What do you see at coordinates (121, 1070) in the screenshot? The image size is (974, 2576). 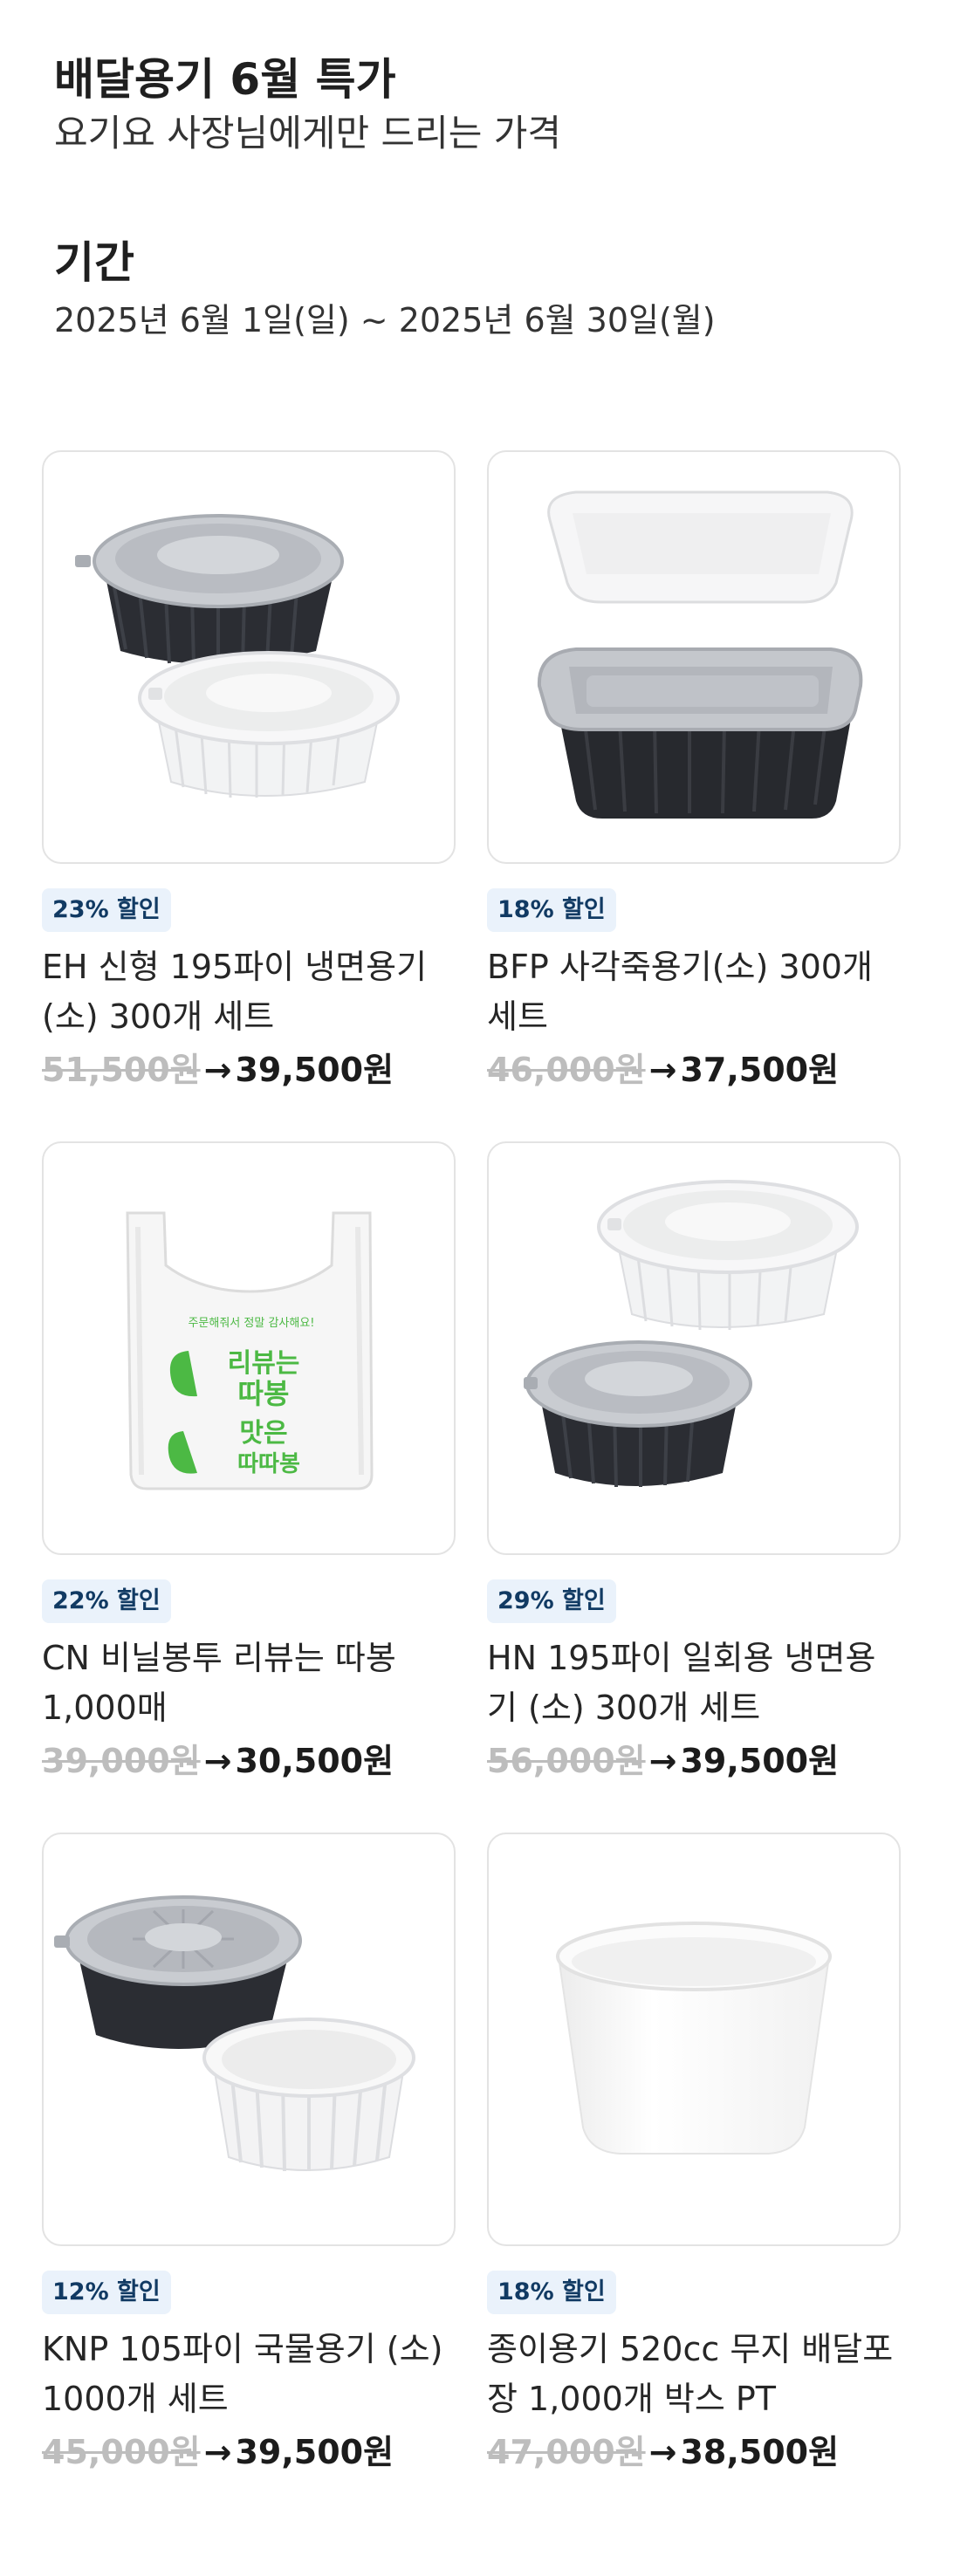 I see `original-price: 51,500원` at bounding box center [121, 1070].